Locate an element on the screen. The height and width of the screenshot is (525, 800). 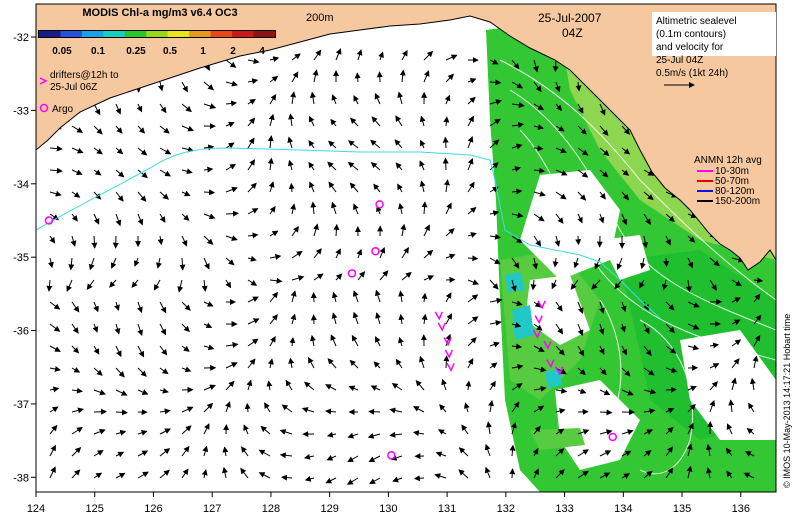
credit-text: © IMOS 10-May-2013 14:17:21 Hobart time is located at coordinates (787, 401).